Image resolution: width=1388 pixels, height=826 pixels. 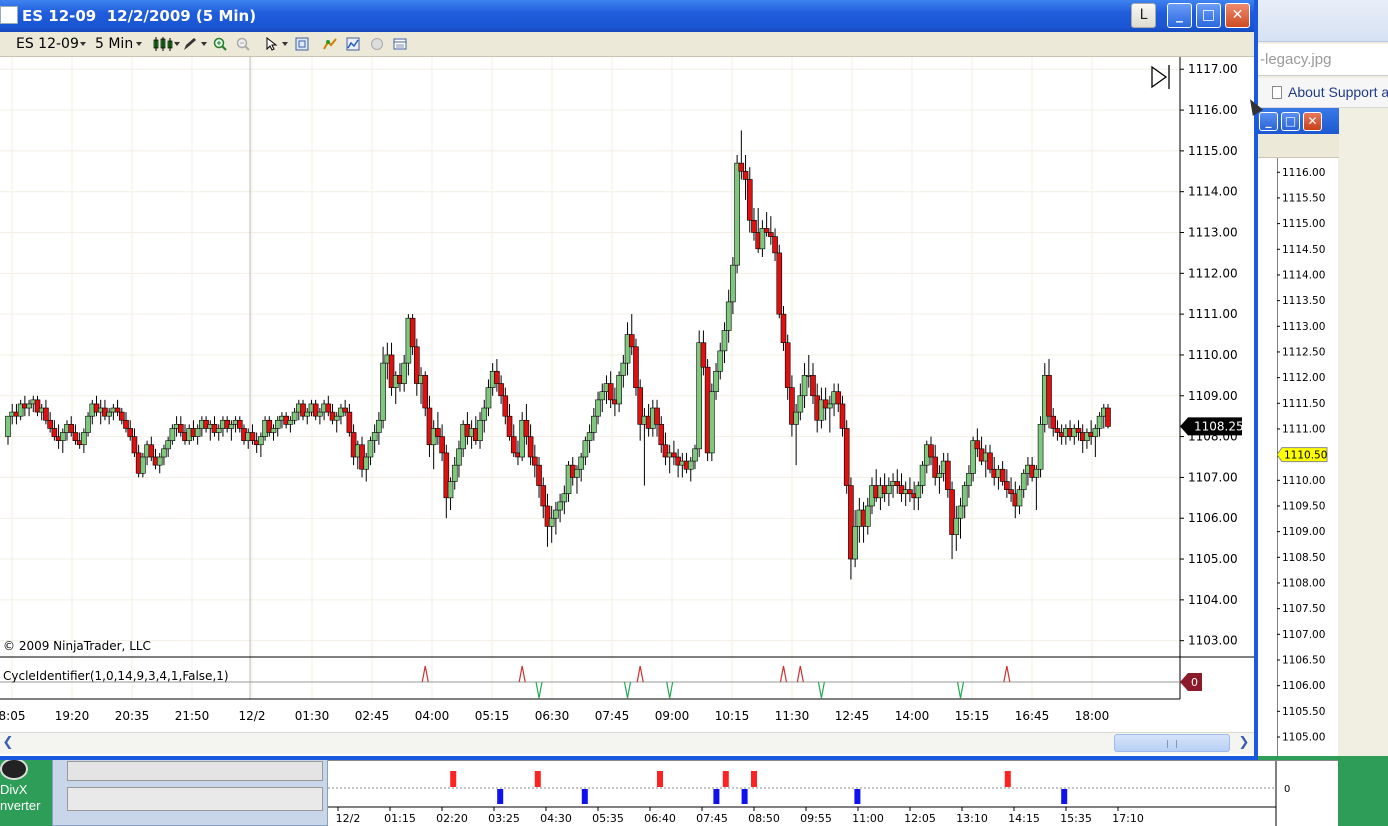 What do you see at coordinates (177, 44) in the screenshot?
I see `chart-style-dropdown-icon` at bounding box center [177, 44].